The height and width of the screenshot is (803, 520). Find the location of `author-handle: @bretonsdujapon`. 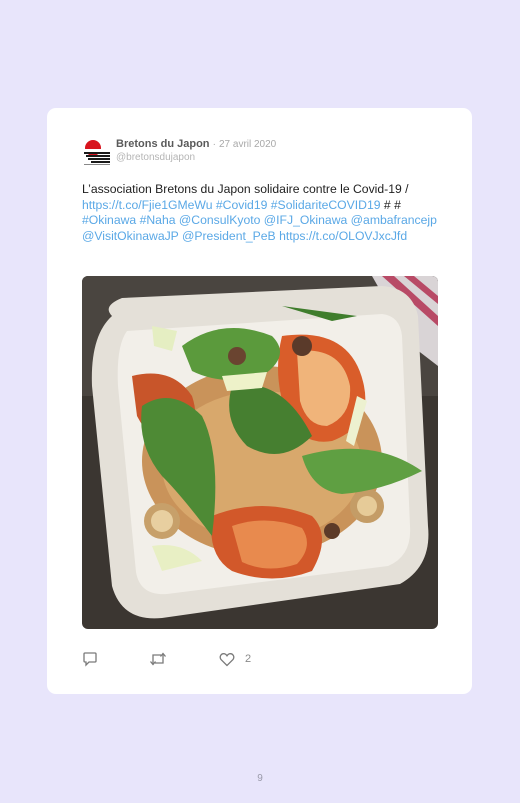

author-handle: @bretonsdujapon is located at coordinates (155, 157).